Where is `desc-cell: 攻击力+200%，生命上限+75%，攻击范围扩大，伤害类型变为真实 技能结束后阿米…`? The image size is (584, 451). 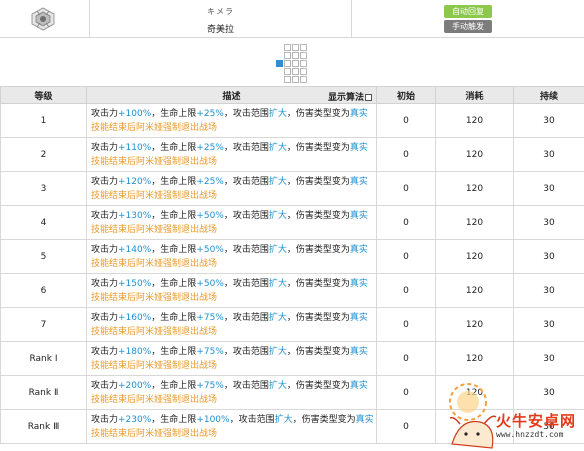 desc-cell: 攻击力+200%，生命上限+75%，攻击范围扩大，伤害类型变为真实 技能结束后阿米… is located at coordinates (231, 392).